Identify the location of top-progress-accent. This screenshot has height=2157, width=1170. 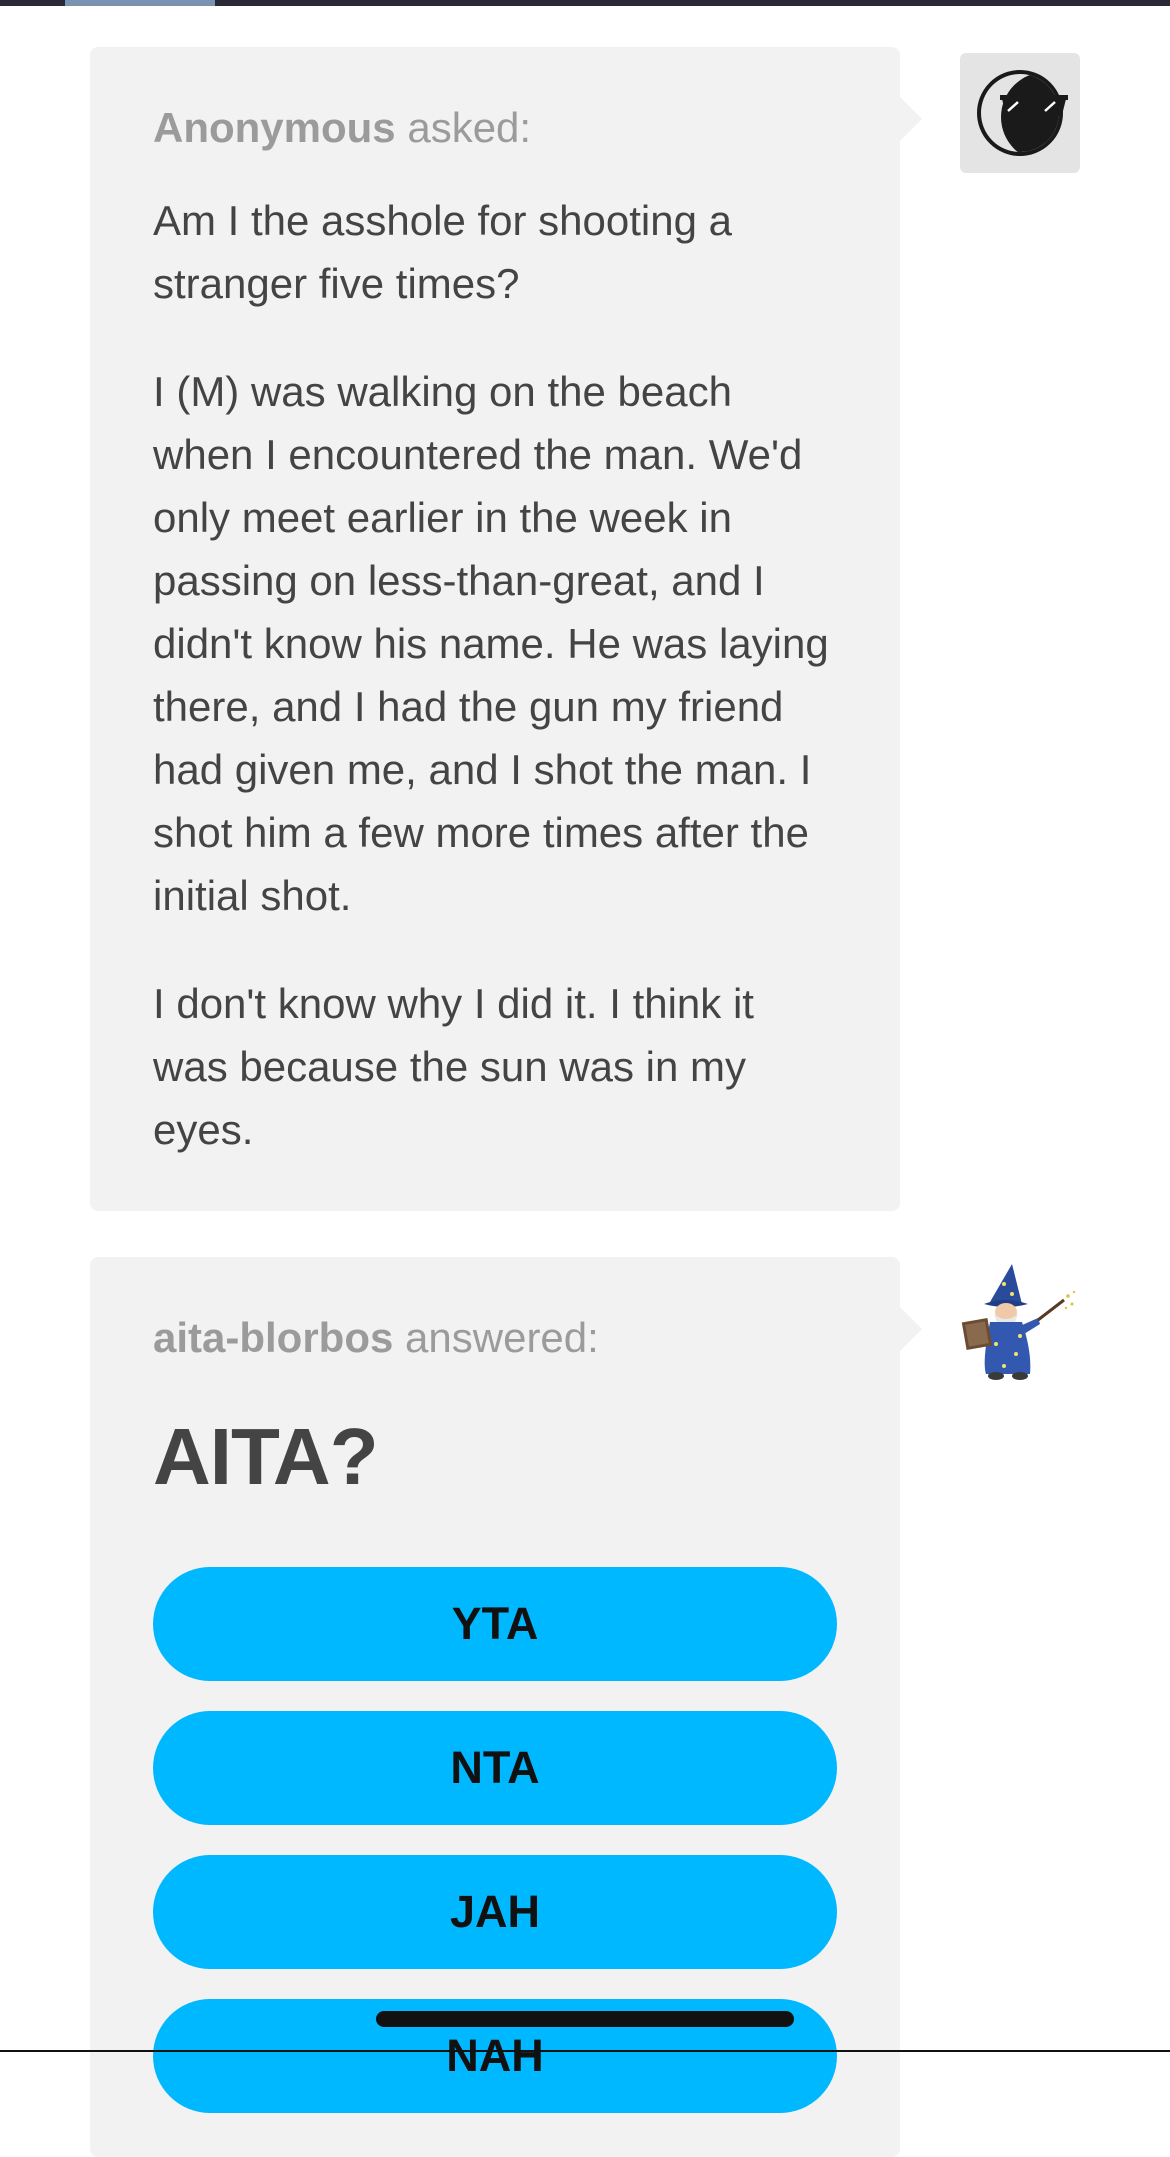
(140, 3).